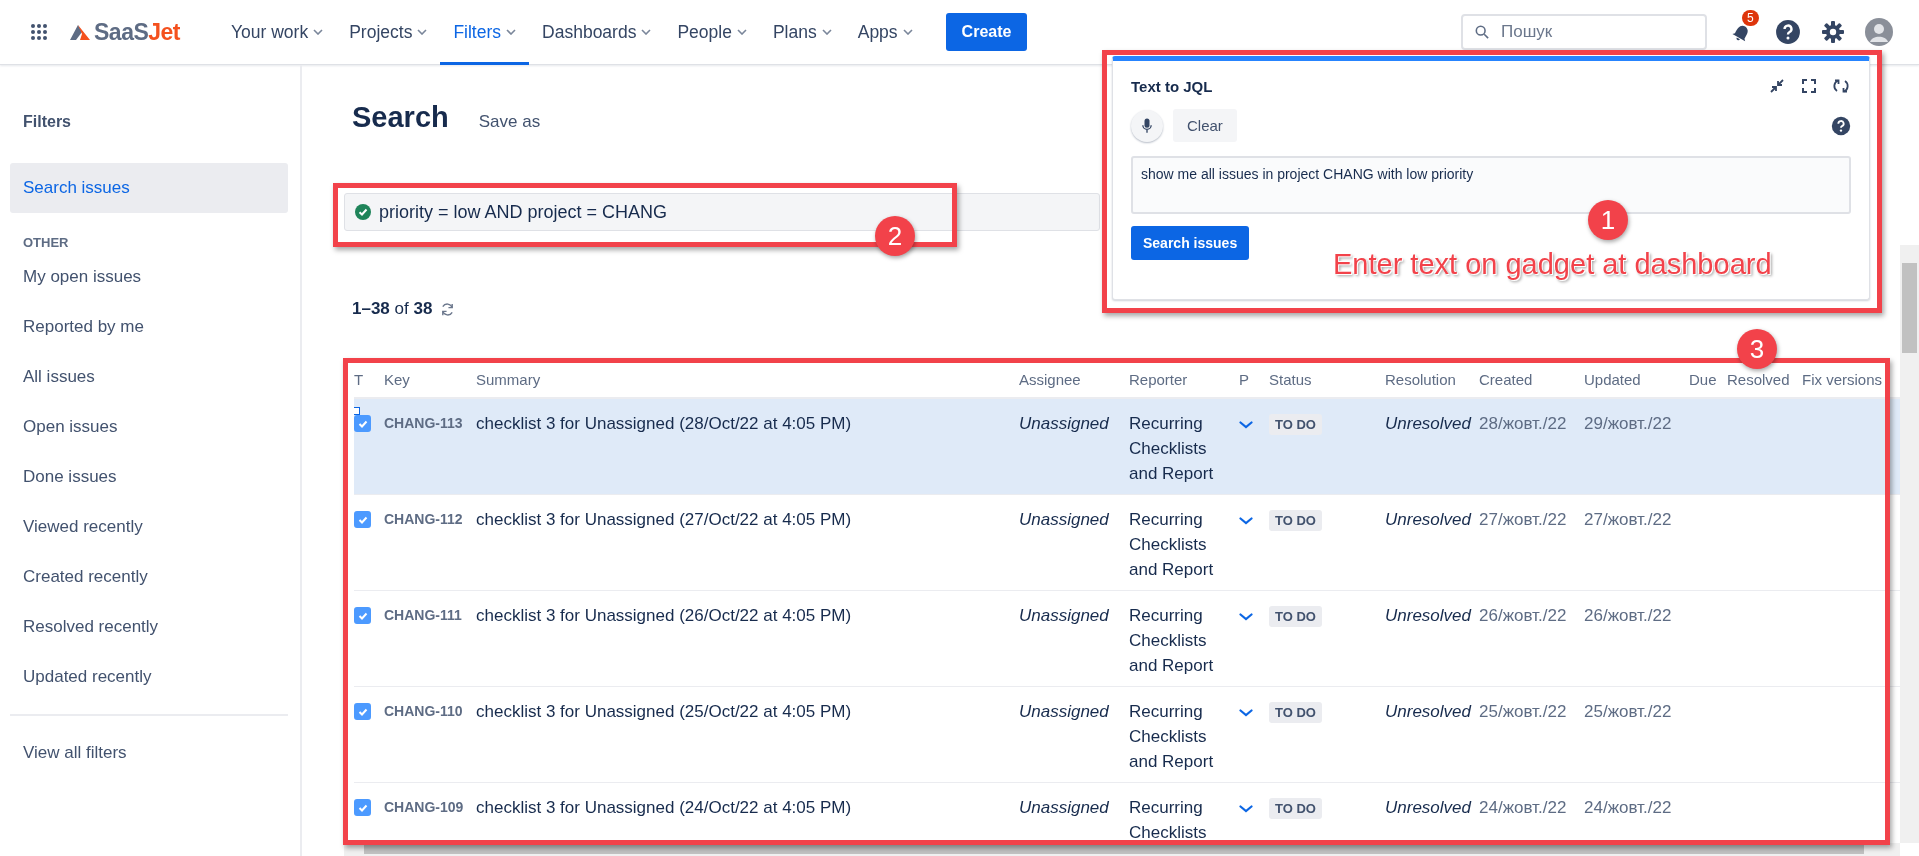  I want to click on search-issues-button: Search issues, so click(1190, 243).